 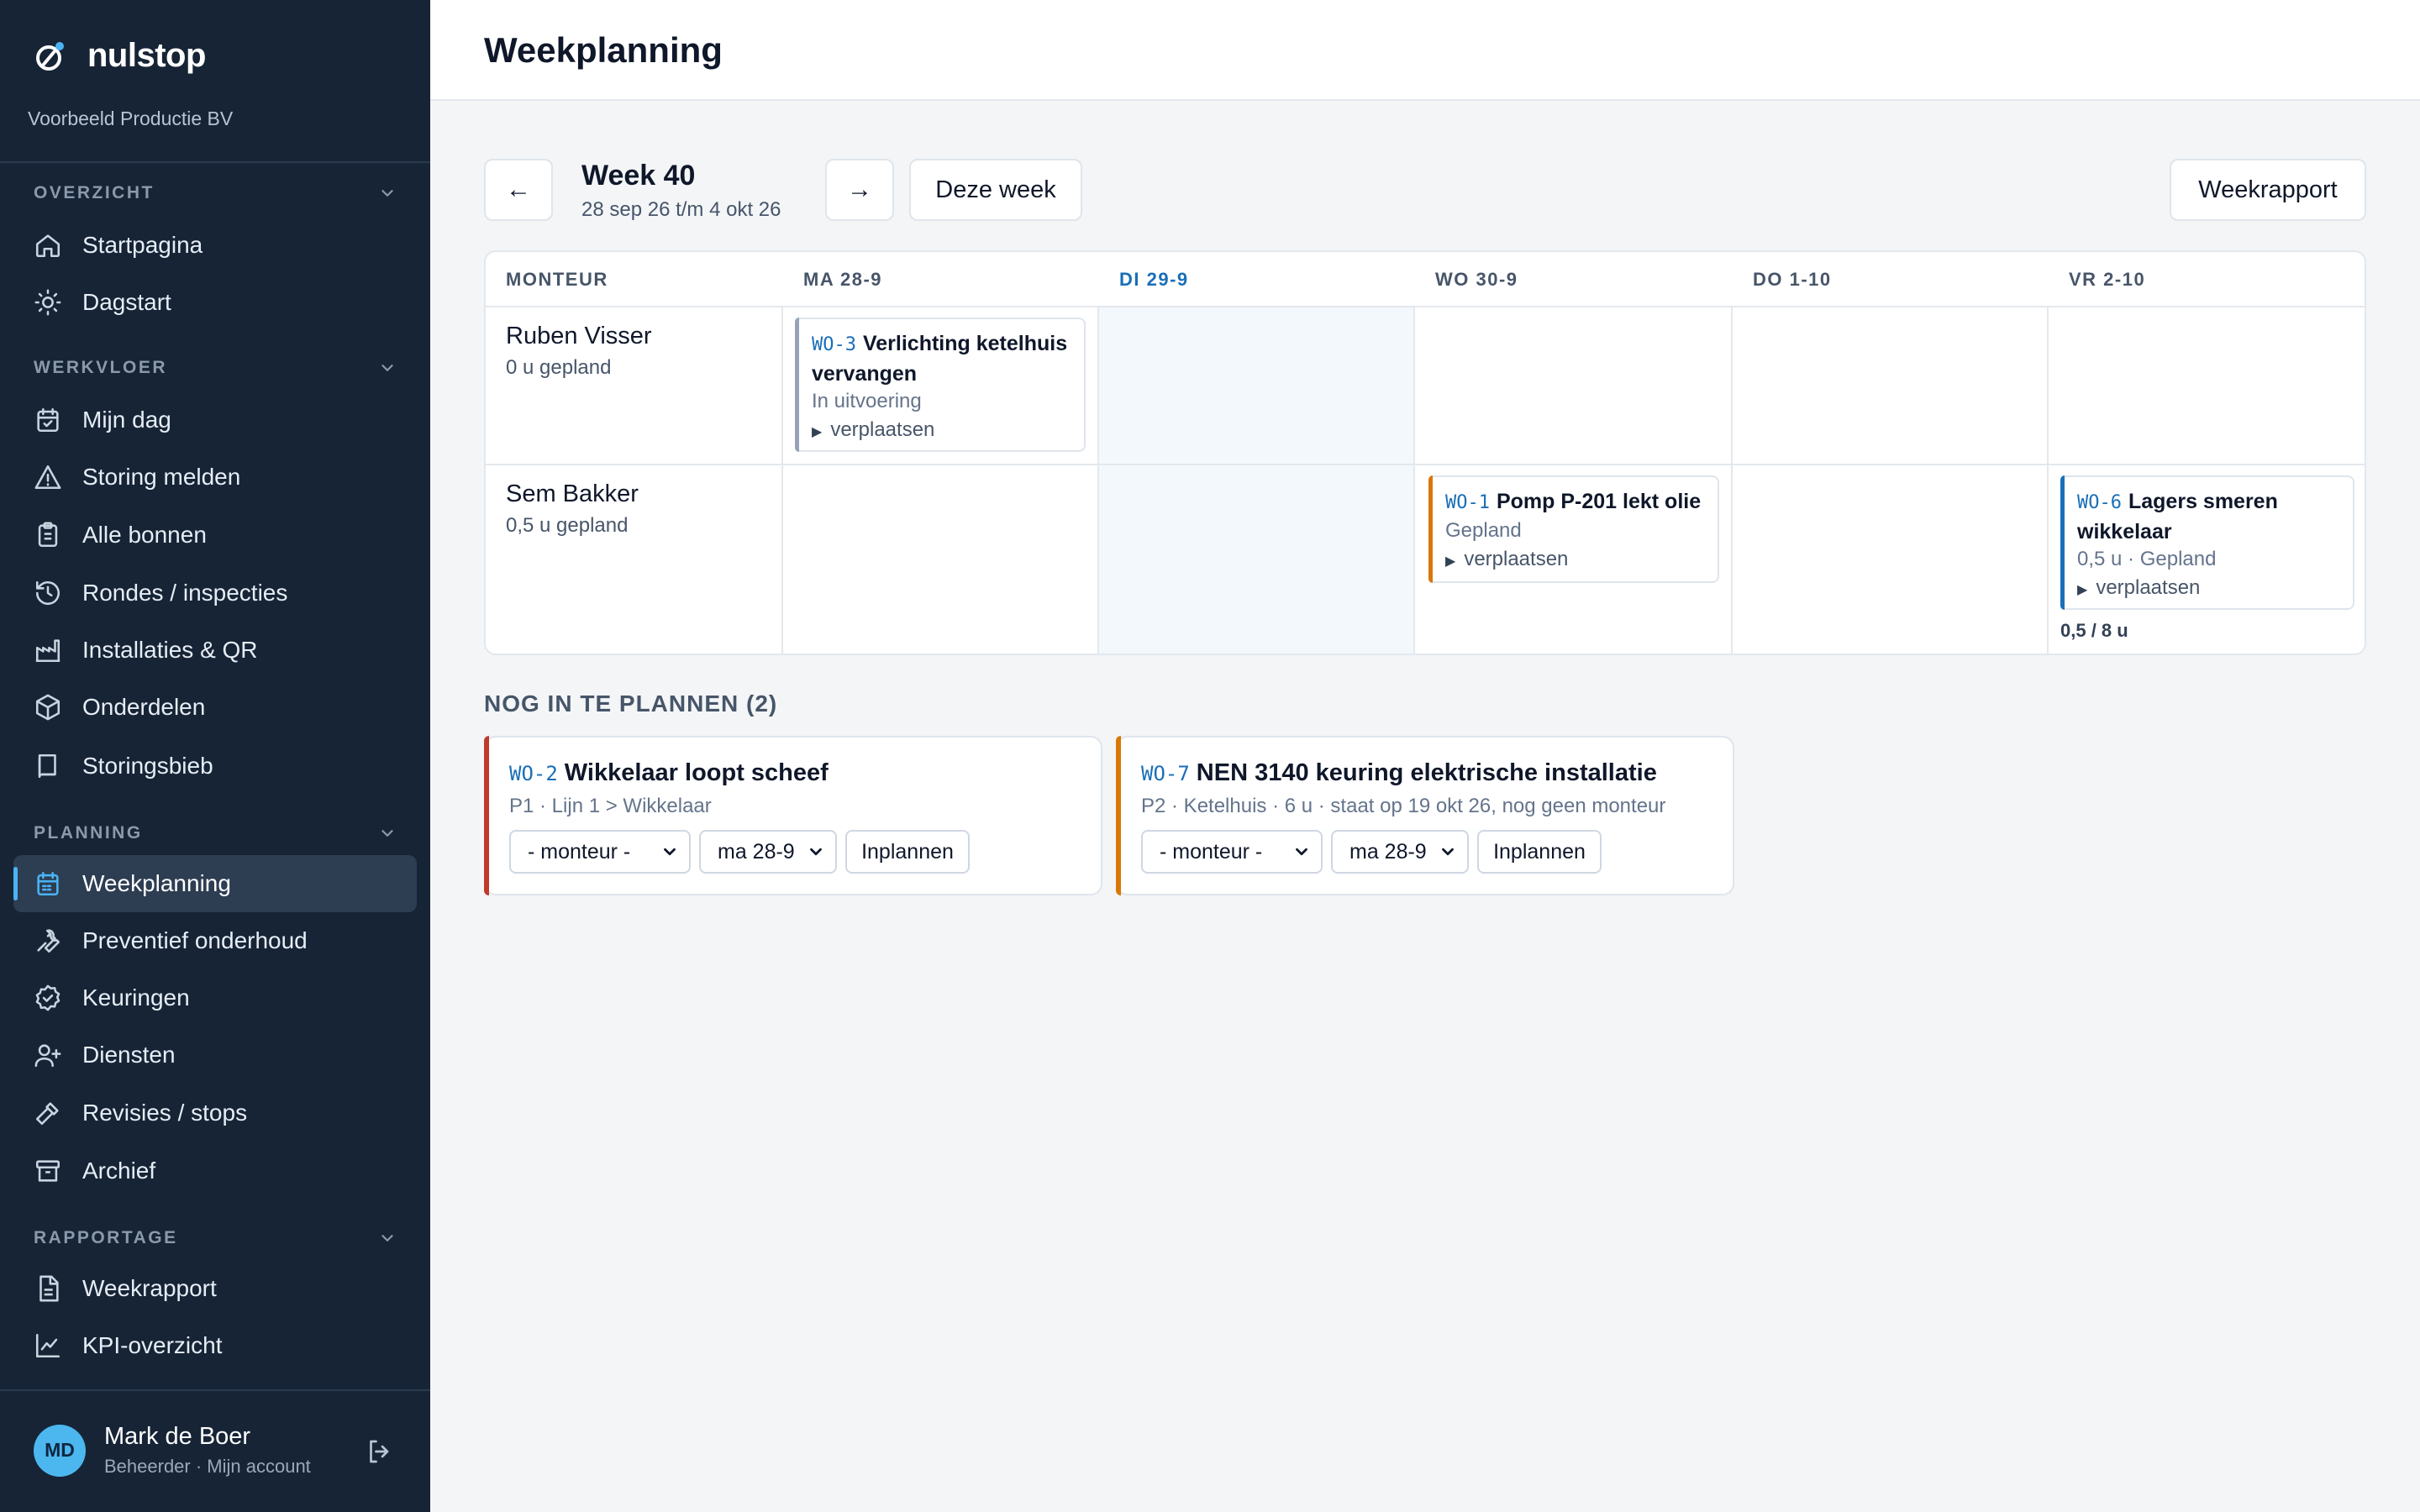 What do you see at coordinates (216, 833) in the screenshot?
I see `section-planning: PLANNING` at bounding box center [216, 833].